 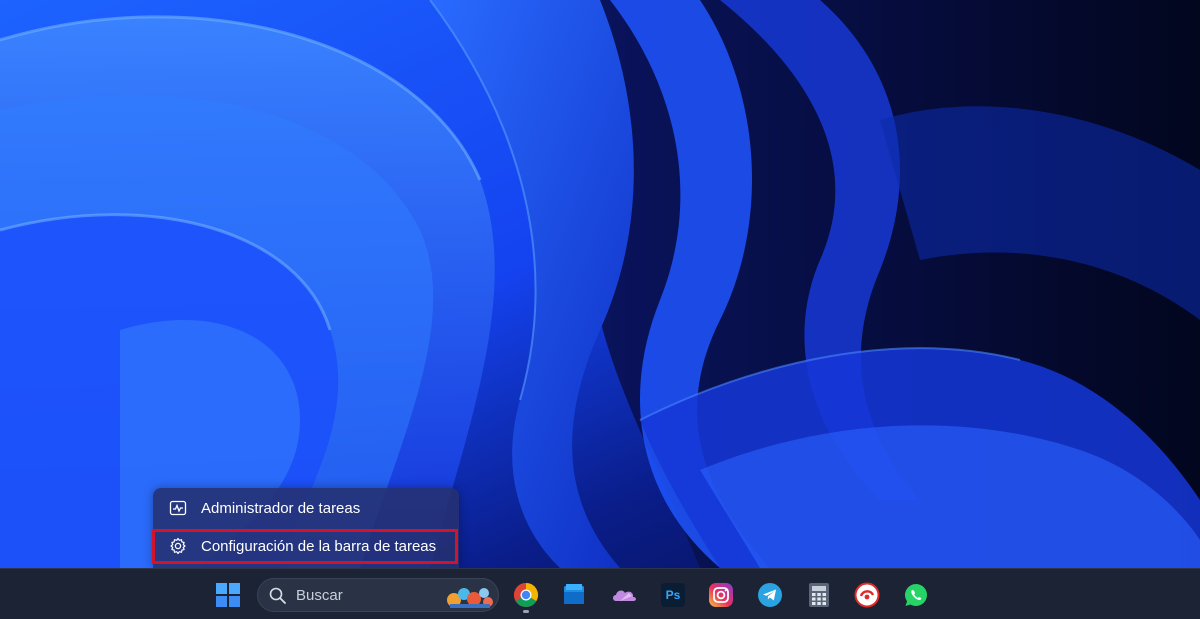 I want to click on gear-icon, so click(x=178, y=546).